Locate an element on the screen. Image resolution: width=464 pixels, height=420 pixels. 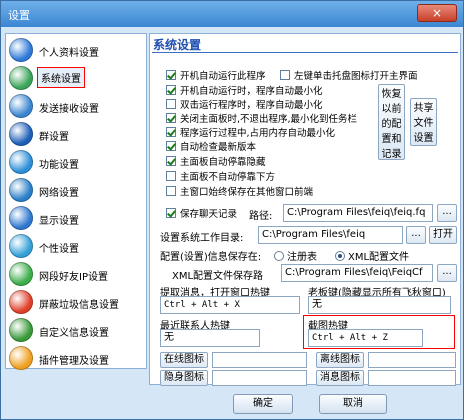
checkbox-label: 双击运行程序时，程序自动最小化 is located at coordinates (251, 105).